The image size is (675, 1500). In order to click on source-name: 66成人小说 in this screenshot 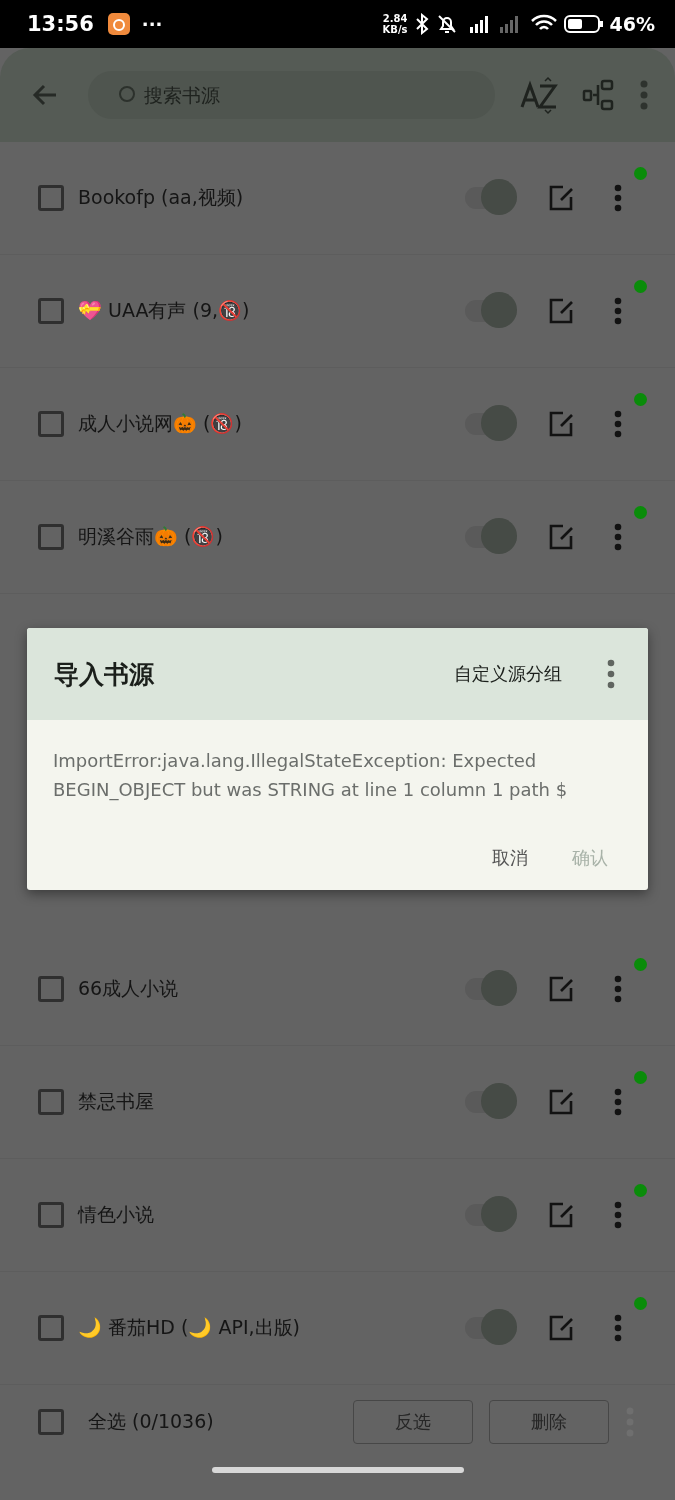, I will do `click(129, 988)`.